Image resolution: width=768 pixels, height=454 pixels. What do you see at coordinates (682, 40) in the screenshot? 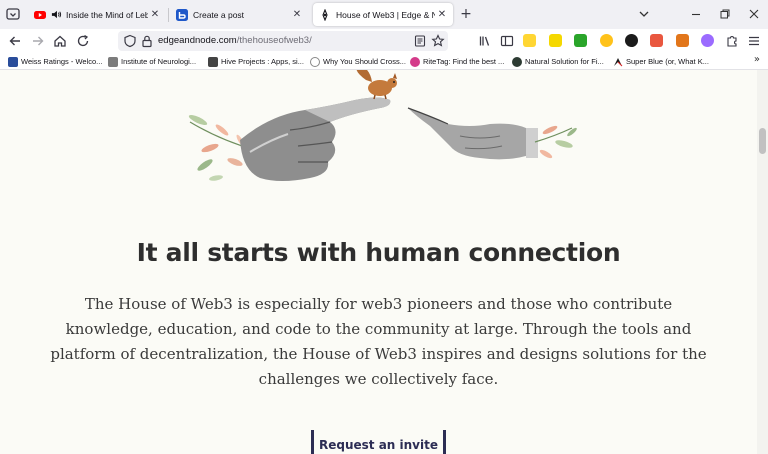
I see `metamask-icon` at bounding box center [682, 40].